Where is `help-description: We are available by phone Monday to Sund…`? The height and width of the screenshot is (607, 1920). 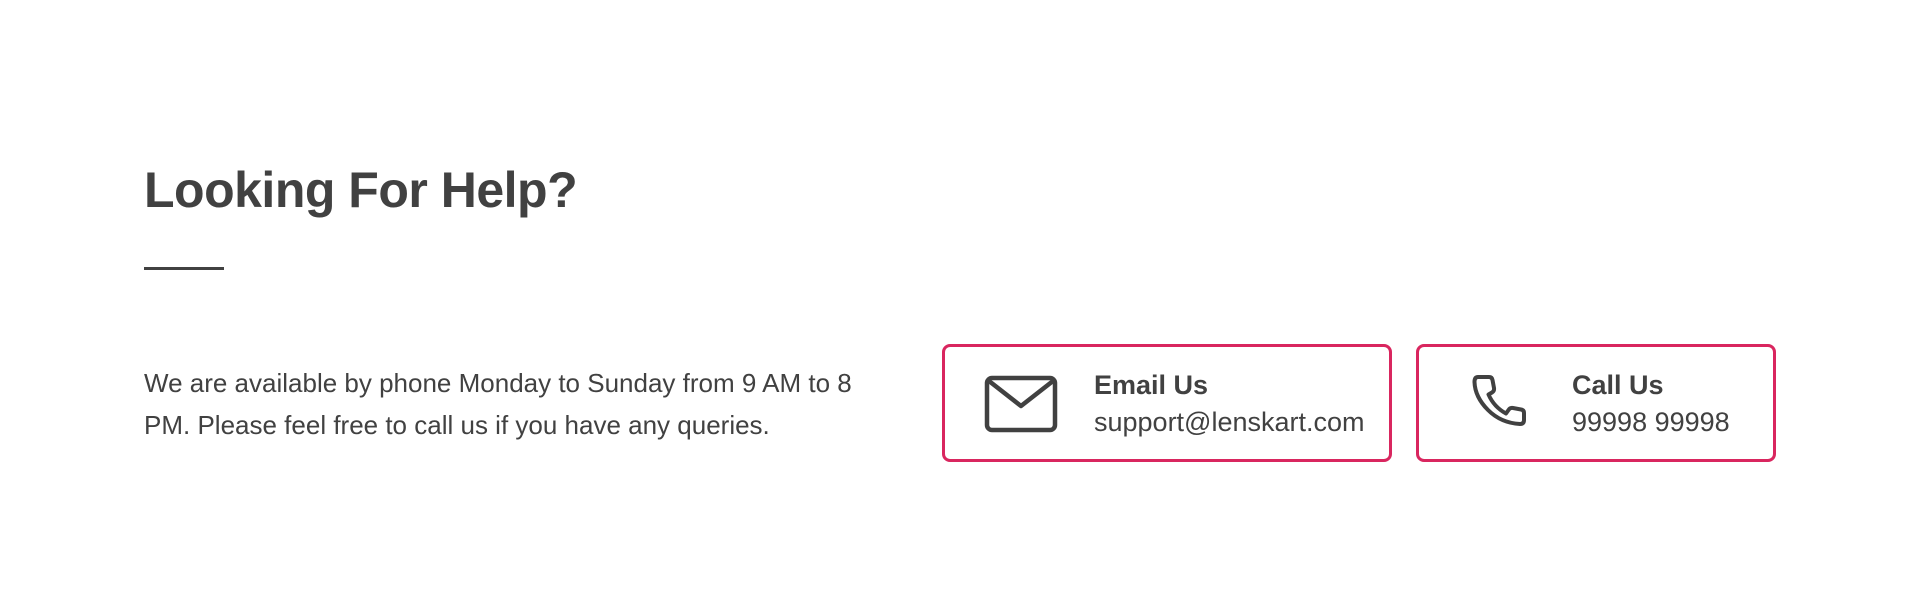 help-description: We are available by phone Monday to Sund… is located at coordinates (498, 404).